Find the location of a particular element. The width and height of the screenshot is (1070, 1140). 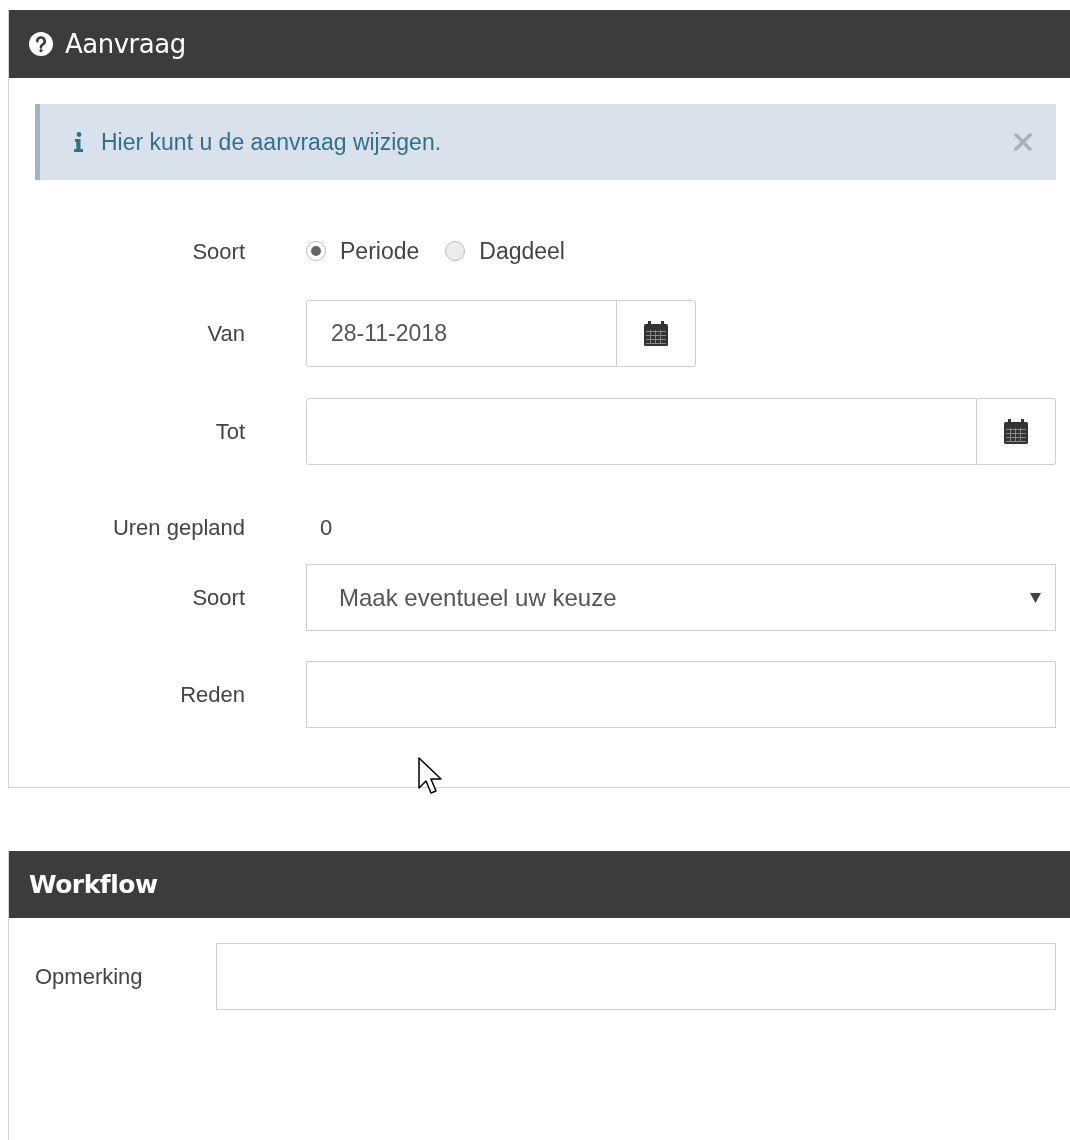

caret-icon is located at coordinates (1035, 597).